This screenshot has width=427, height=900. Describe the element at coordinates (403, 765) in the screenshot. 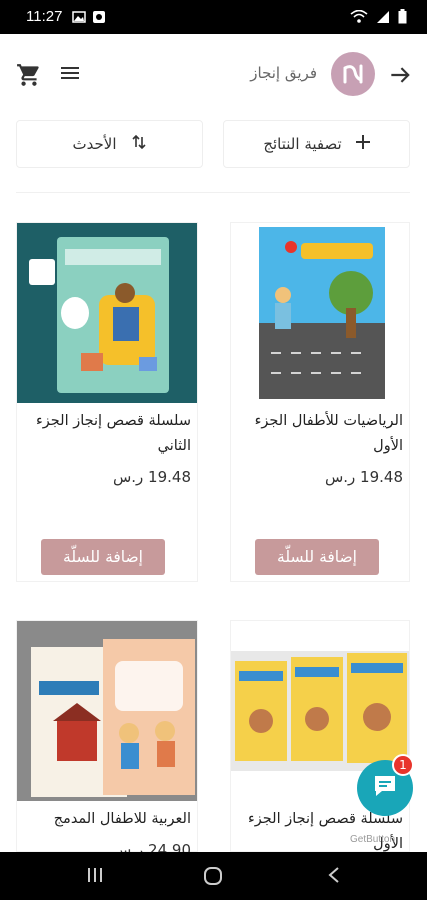

I see `chat-badge: 1` at that location.